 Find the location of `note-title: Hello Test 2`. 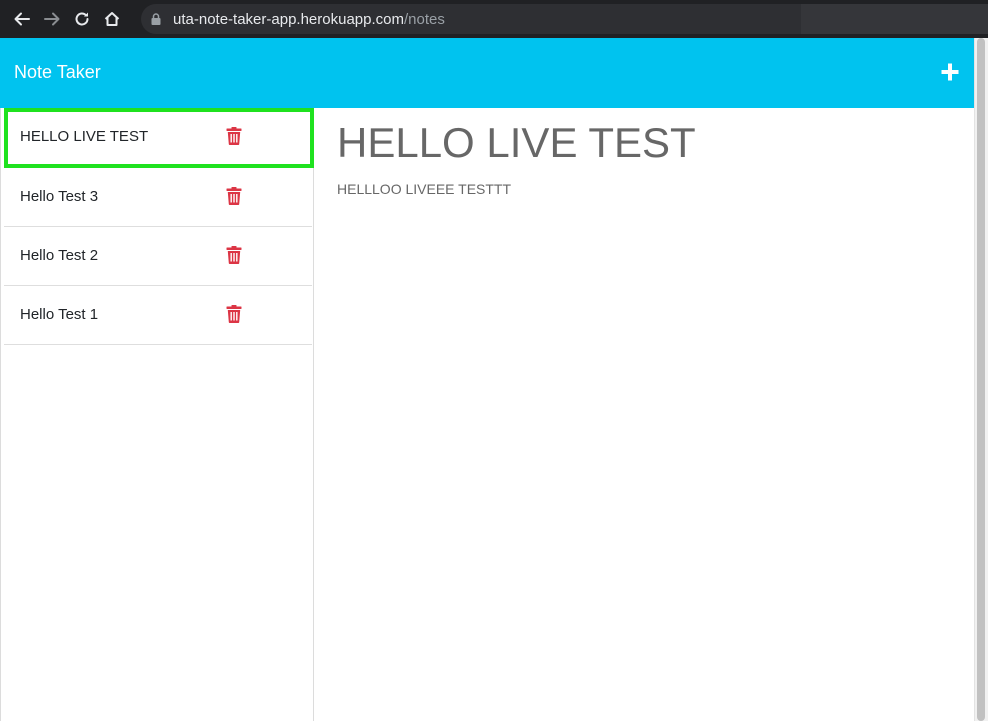

note-title: Hello Test 2 is located at coordinates (59, 255).